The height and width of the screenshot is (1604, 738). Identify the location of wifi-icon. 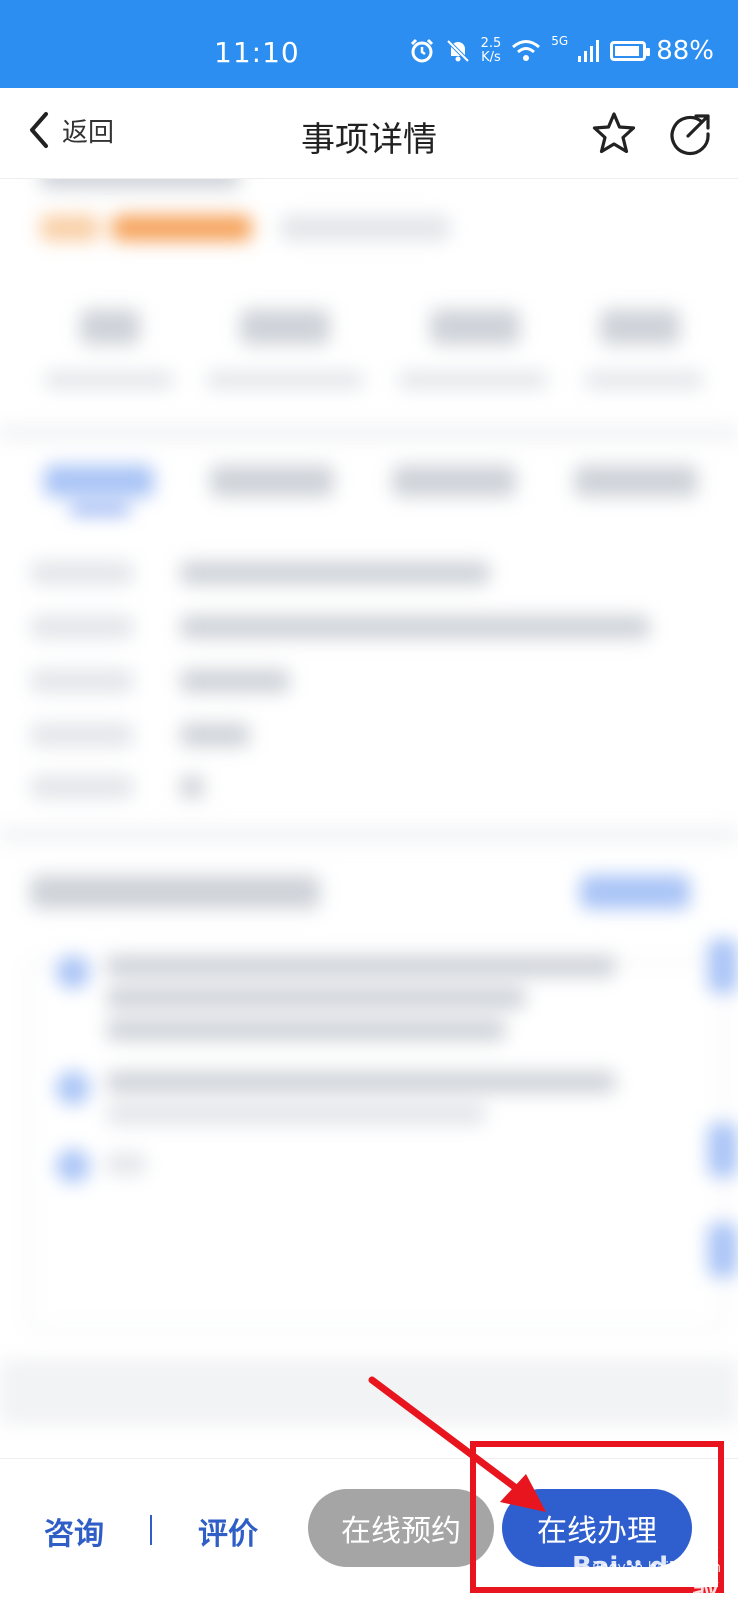
(526, 50).